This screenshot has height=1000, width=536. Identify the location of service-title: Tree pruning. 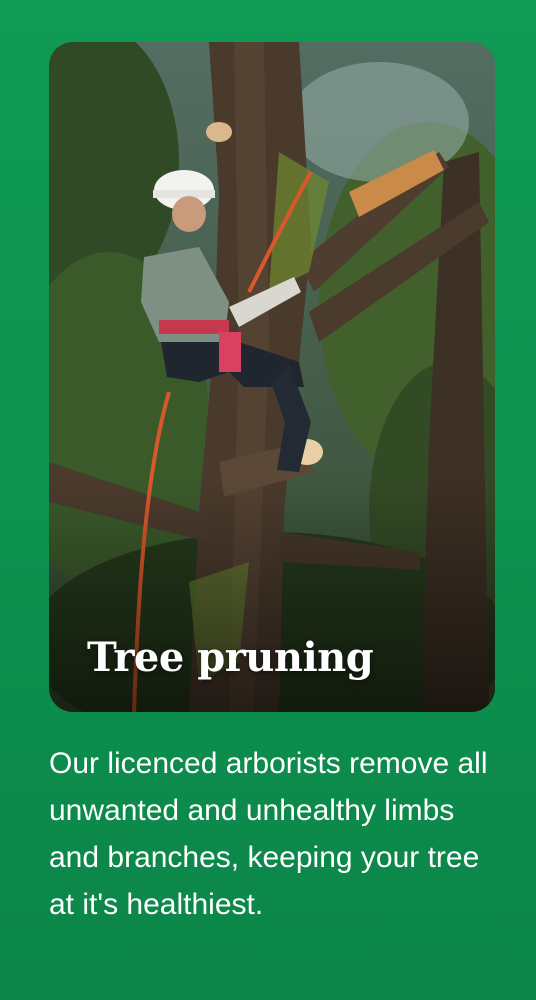
(230, 657).